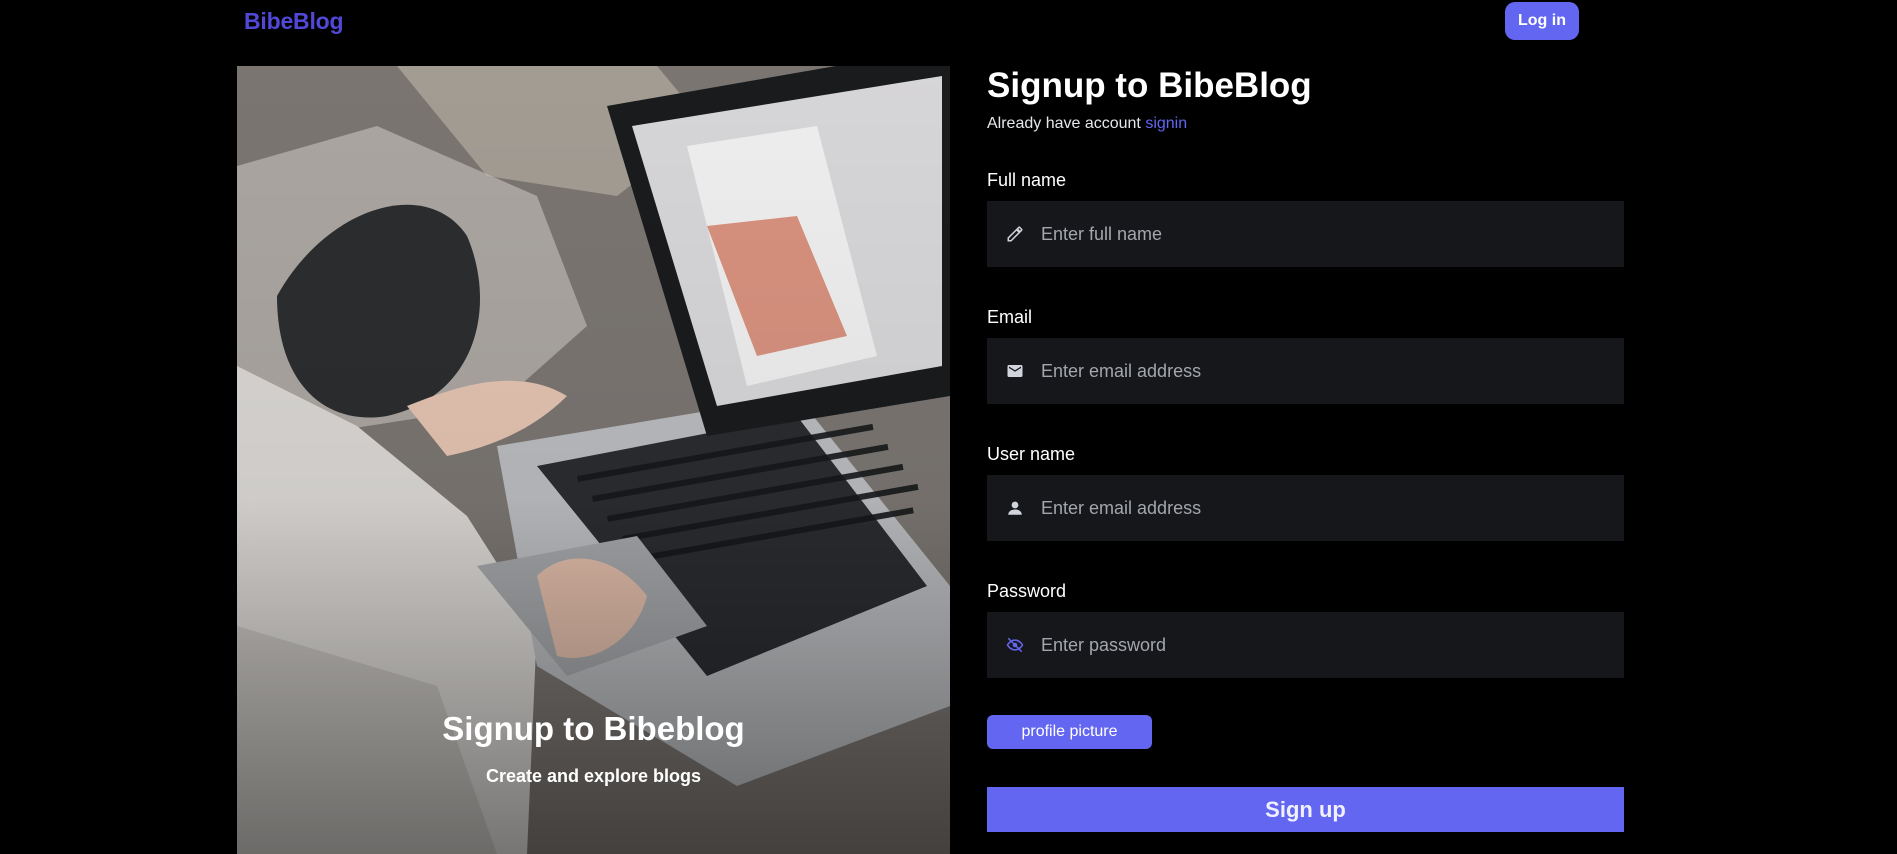 Image resolution: width=1897 pixels, height=854 pixels. I want to click on password-field, so click(1305, 645).